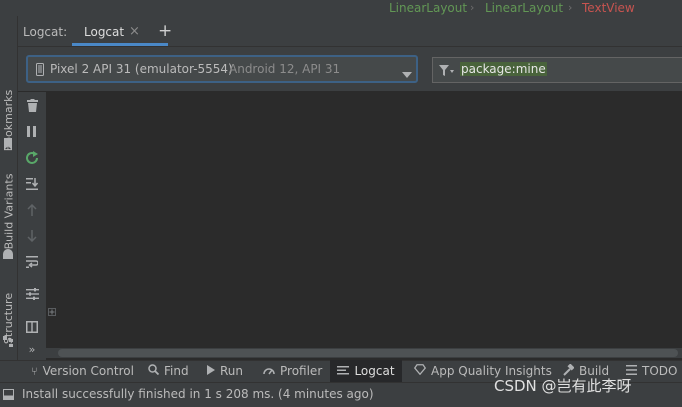 The height and width of the screenshot is (407, 682). I want to click on split-view-button, so click(32, 328).